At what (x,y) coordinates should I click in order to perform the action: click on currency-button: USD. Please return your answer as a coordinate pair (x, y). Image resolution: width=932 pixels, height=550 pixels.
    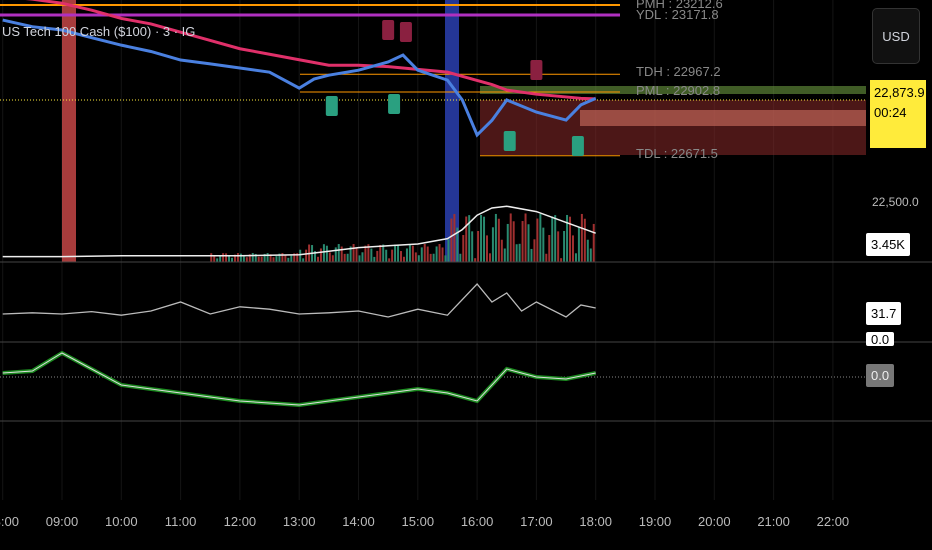
    Looking at the image, I should click on (896, 36).